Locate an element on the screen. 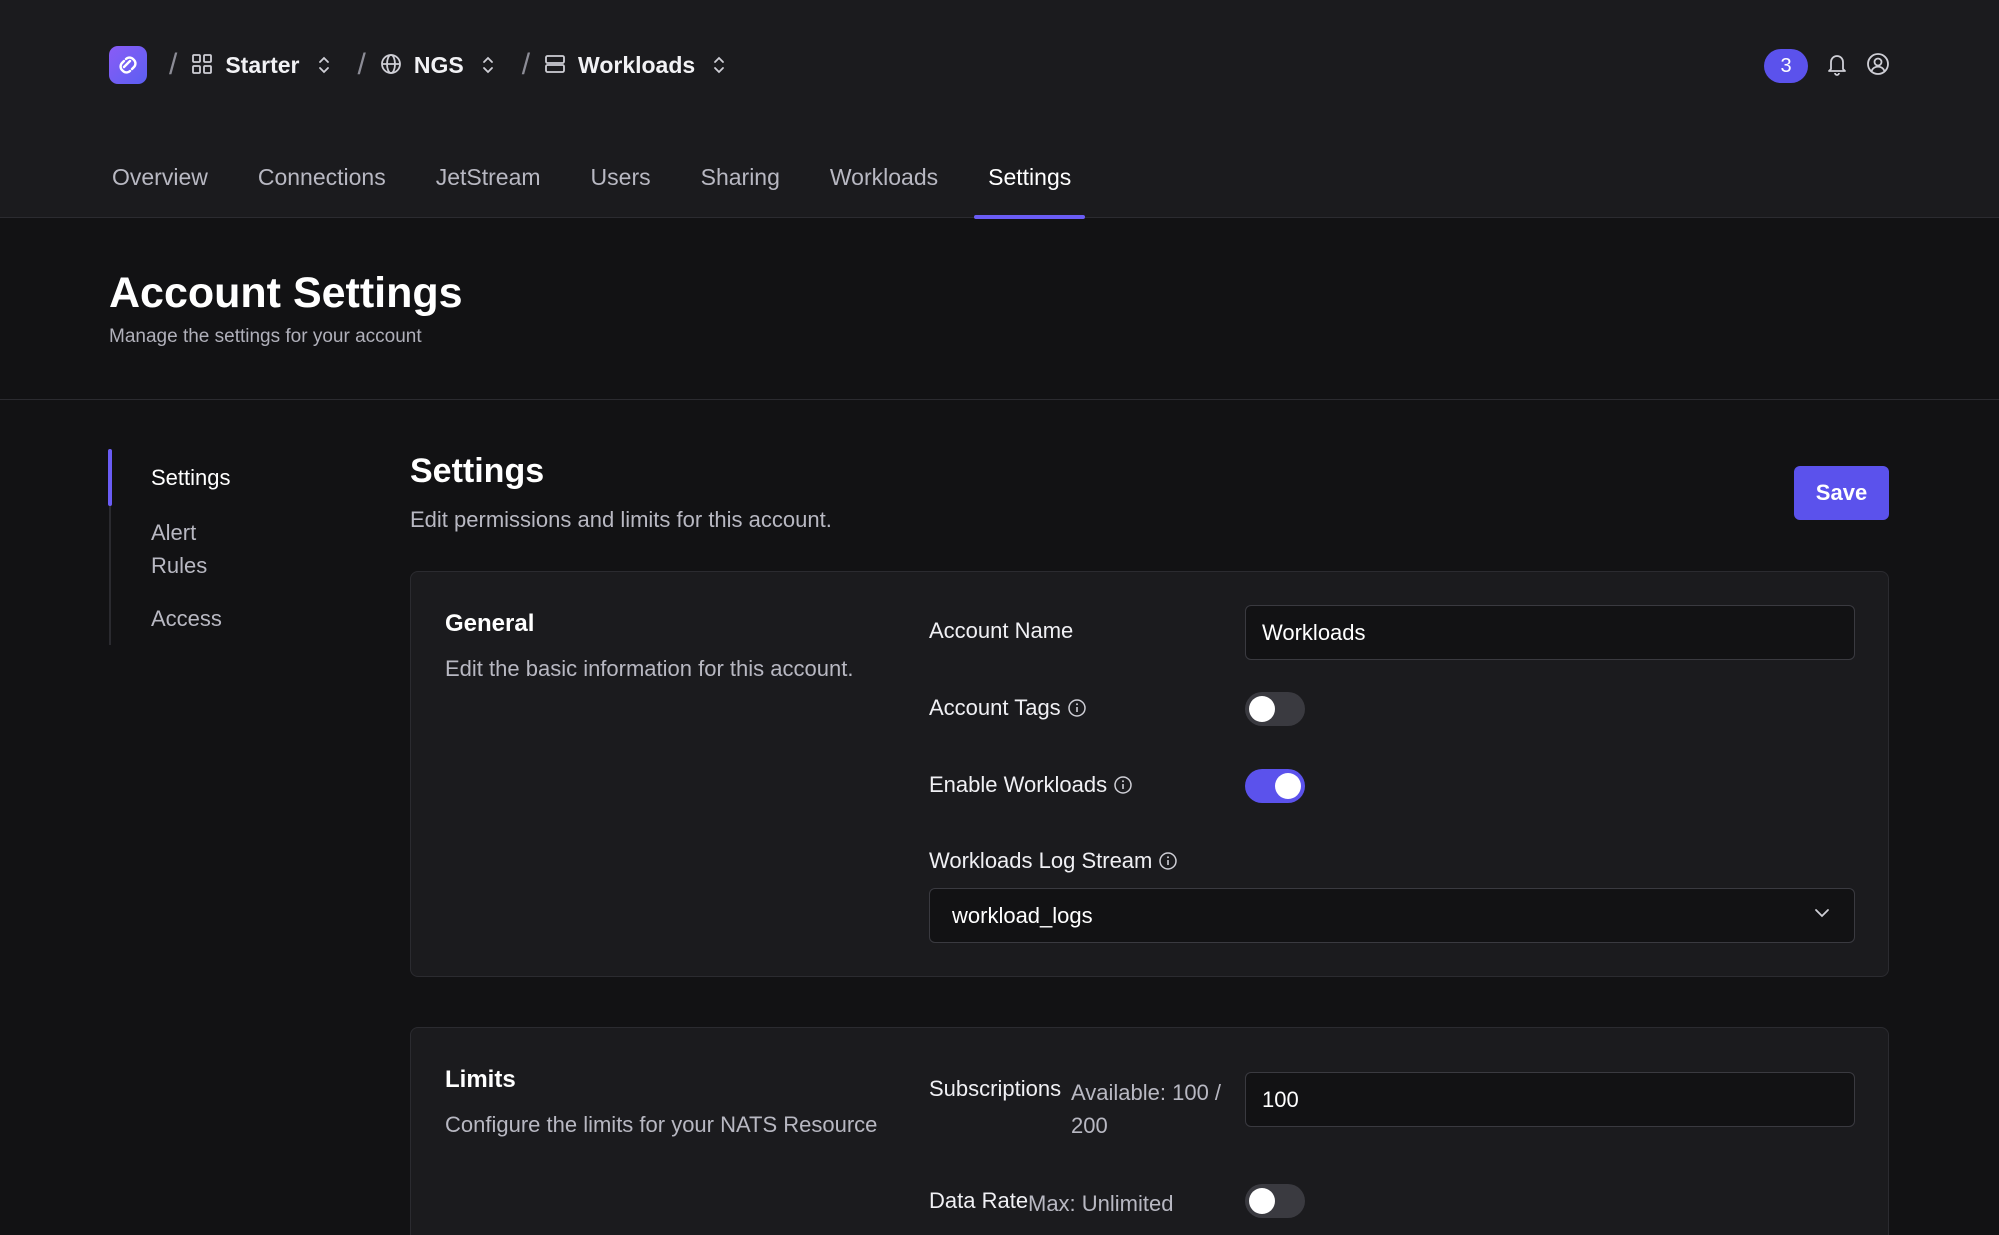  data-rate-toggle is located at coordinates (1275, 1201).